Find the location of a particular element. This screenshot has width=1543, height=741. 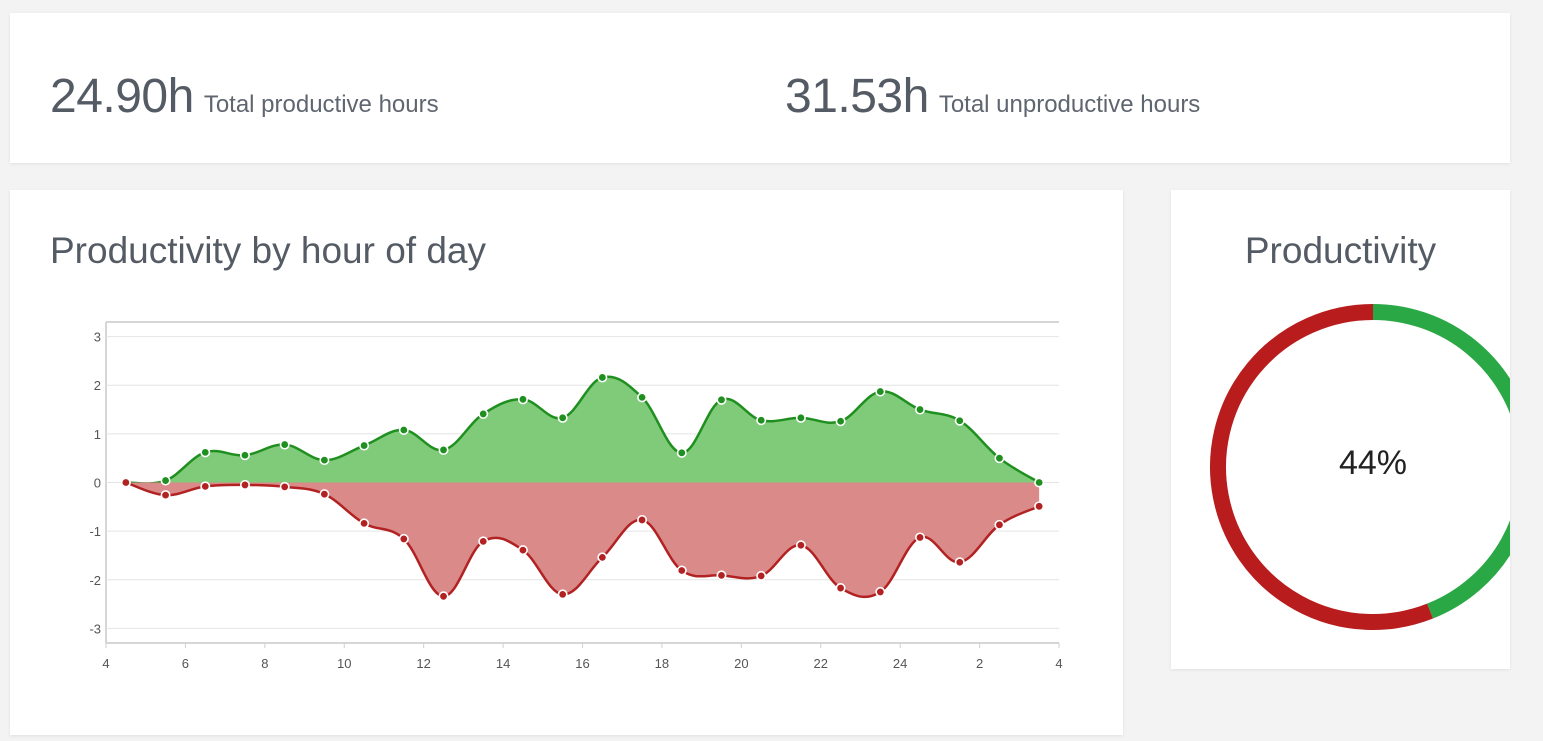

x-tick-label: 22 is located at coordinates (821, 663).